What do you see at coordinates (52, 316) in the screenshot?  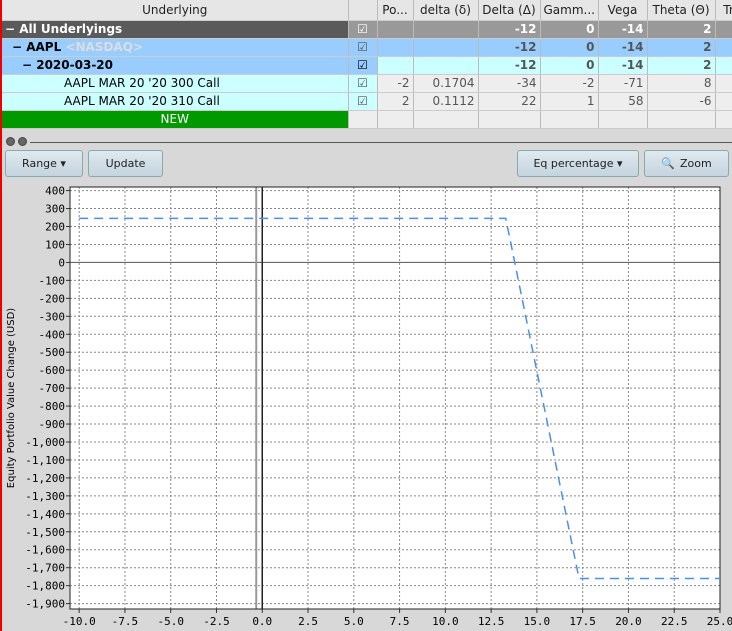 I see `y-tick-label: -300` at bounding box center [52, 316].